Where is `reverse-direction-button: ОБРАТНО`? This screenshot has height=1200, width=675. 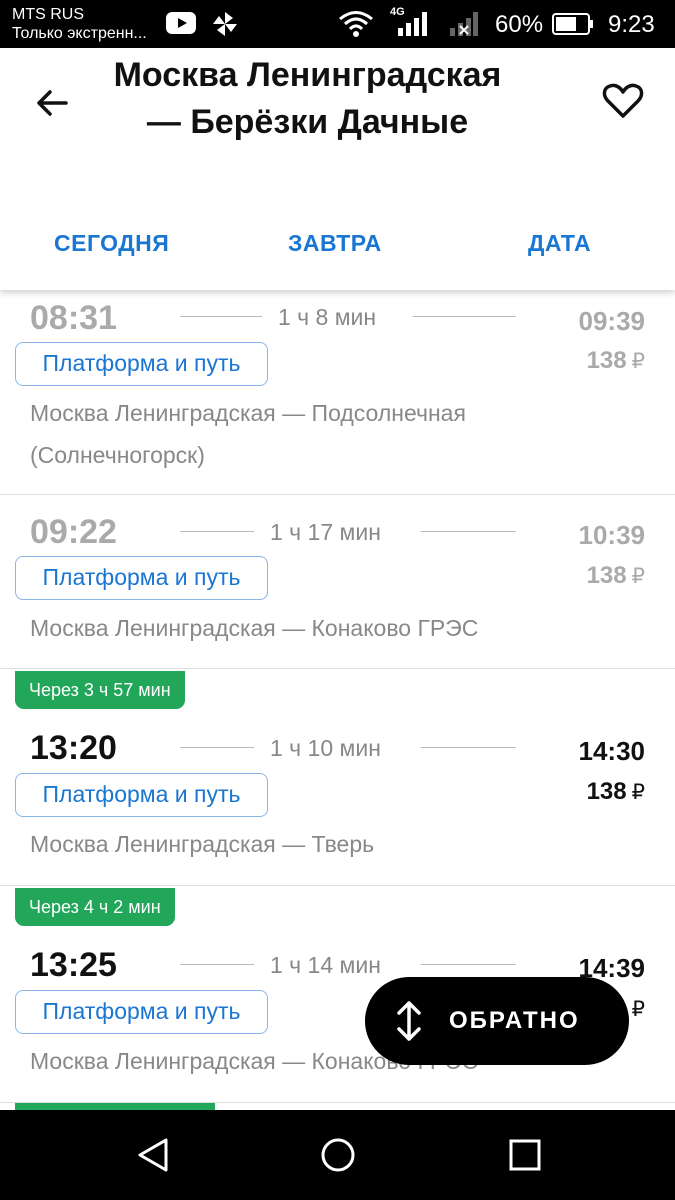
reverse-direction-button: ОБРАТНО is located at coordinates (497, 1021).